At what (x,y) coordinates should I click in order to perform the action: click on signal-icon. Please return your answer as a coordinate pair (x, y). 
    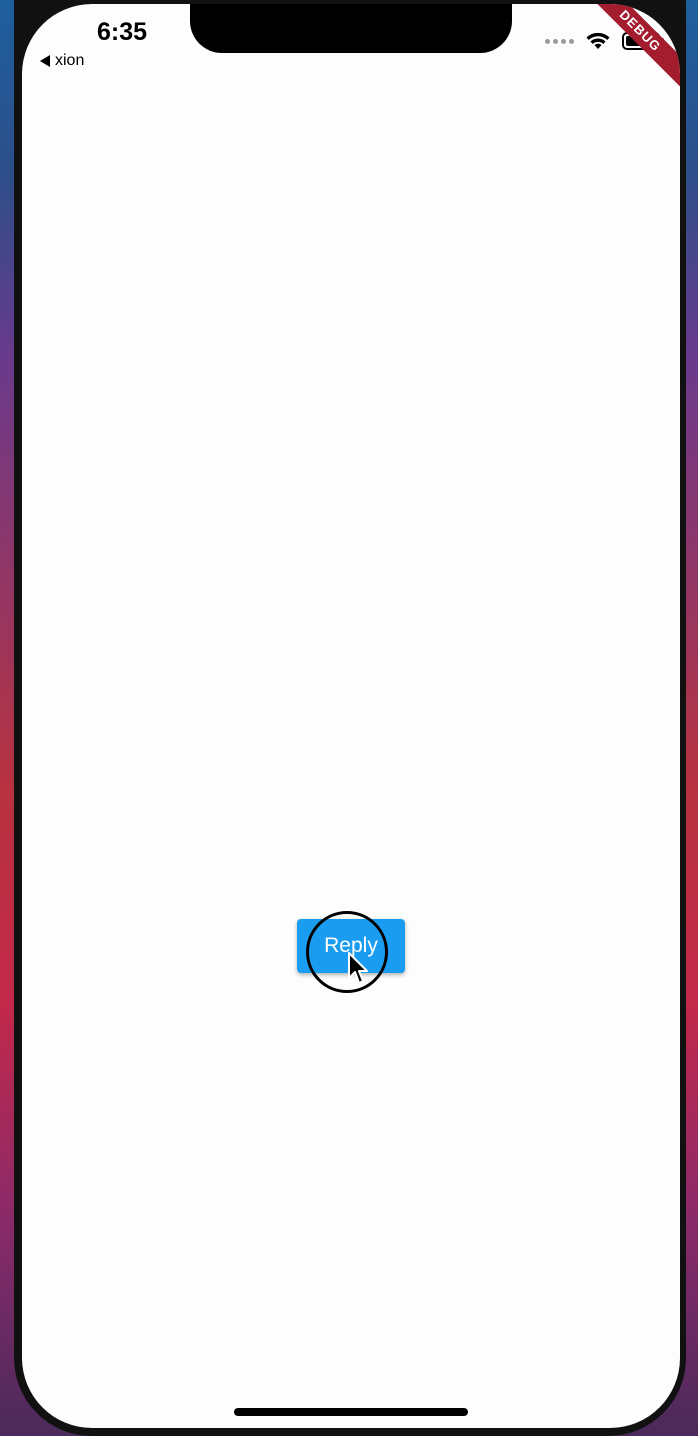
    Looking at the image, I should click on (559, 41).